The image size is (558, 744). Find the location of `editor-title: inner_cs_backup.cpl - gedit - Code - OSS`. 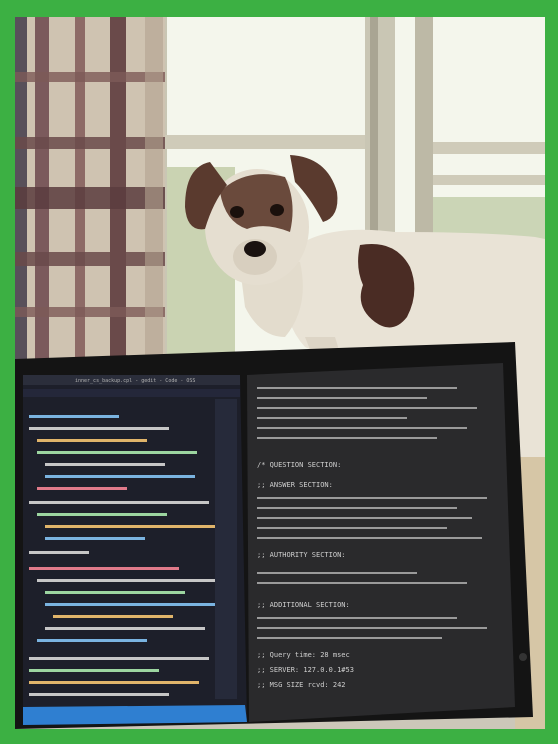

editor-title: inner_cs_backup.cpl - gedit - Code - OSS is located at coordinates (135, 381).